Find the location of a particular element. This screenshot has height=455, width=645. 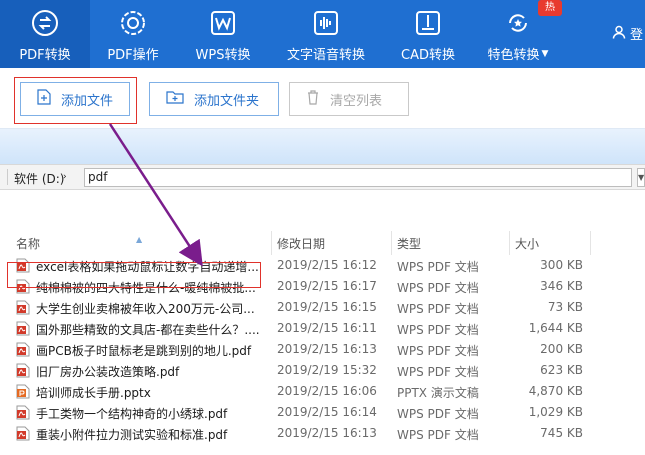

column-size: 大小 is located at coordinates (527, 243).